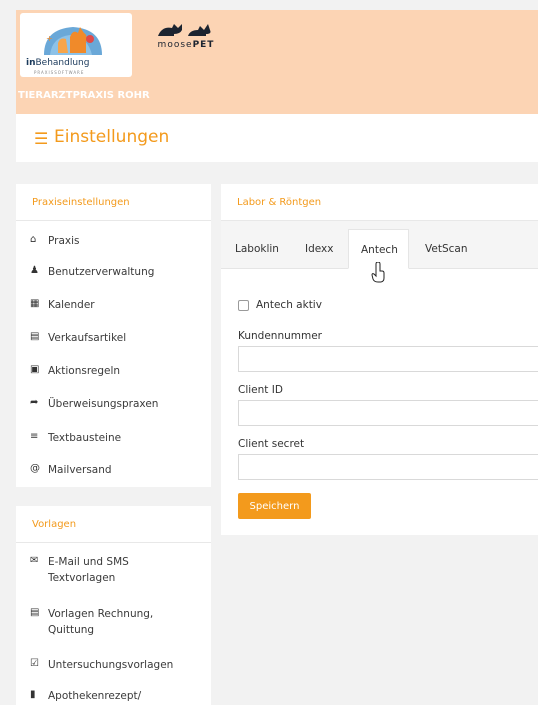 This screenshot has height=705, width=538. I want to click on kundennummer-input, so click(388, 359).